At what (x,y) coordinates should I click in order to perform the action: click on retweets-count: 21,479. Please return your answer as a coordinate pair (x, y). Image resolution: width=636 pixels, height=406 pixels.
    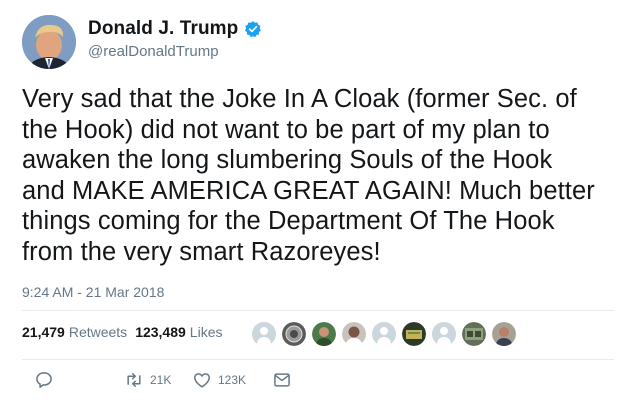
    Looking at the image, I should click on (43, 332).